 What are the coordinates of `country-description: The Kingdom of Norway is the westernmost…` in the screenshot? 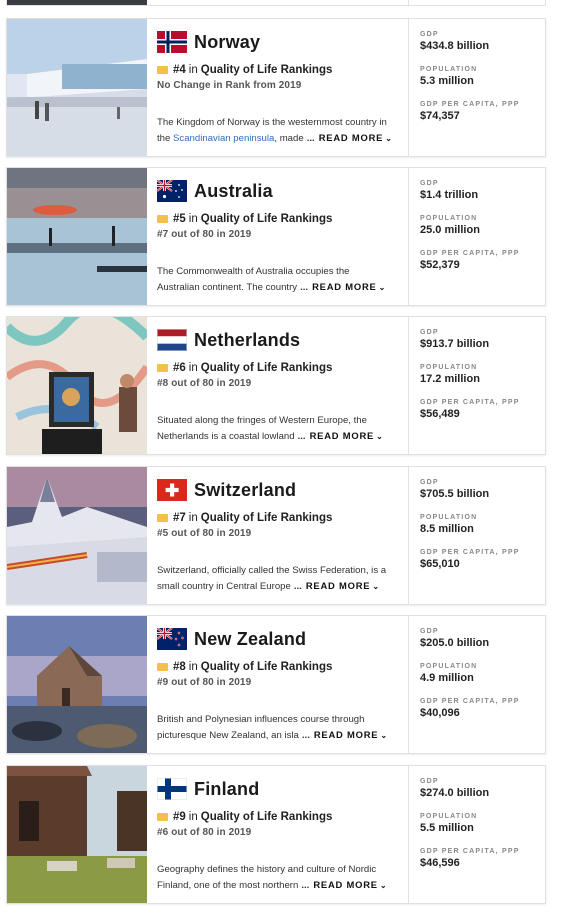 It's located at (279, 130).